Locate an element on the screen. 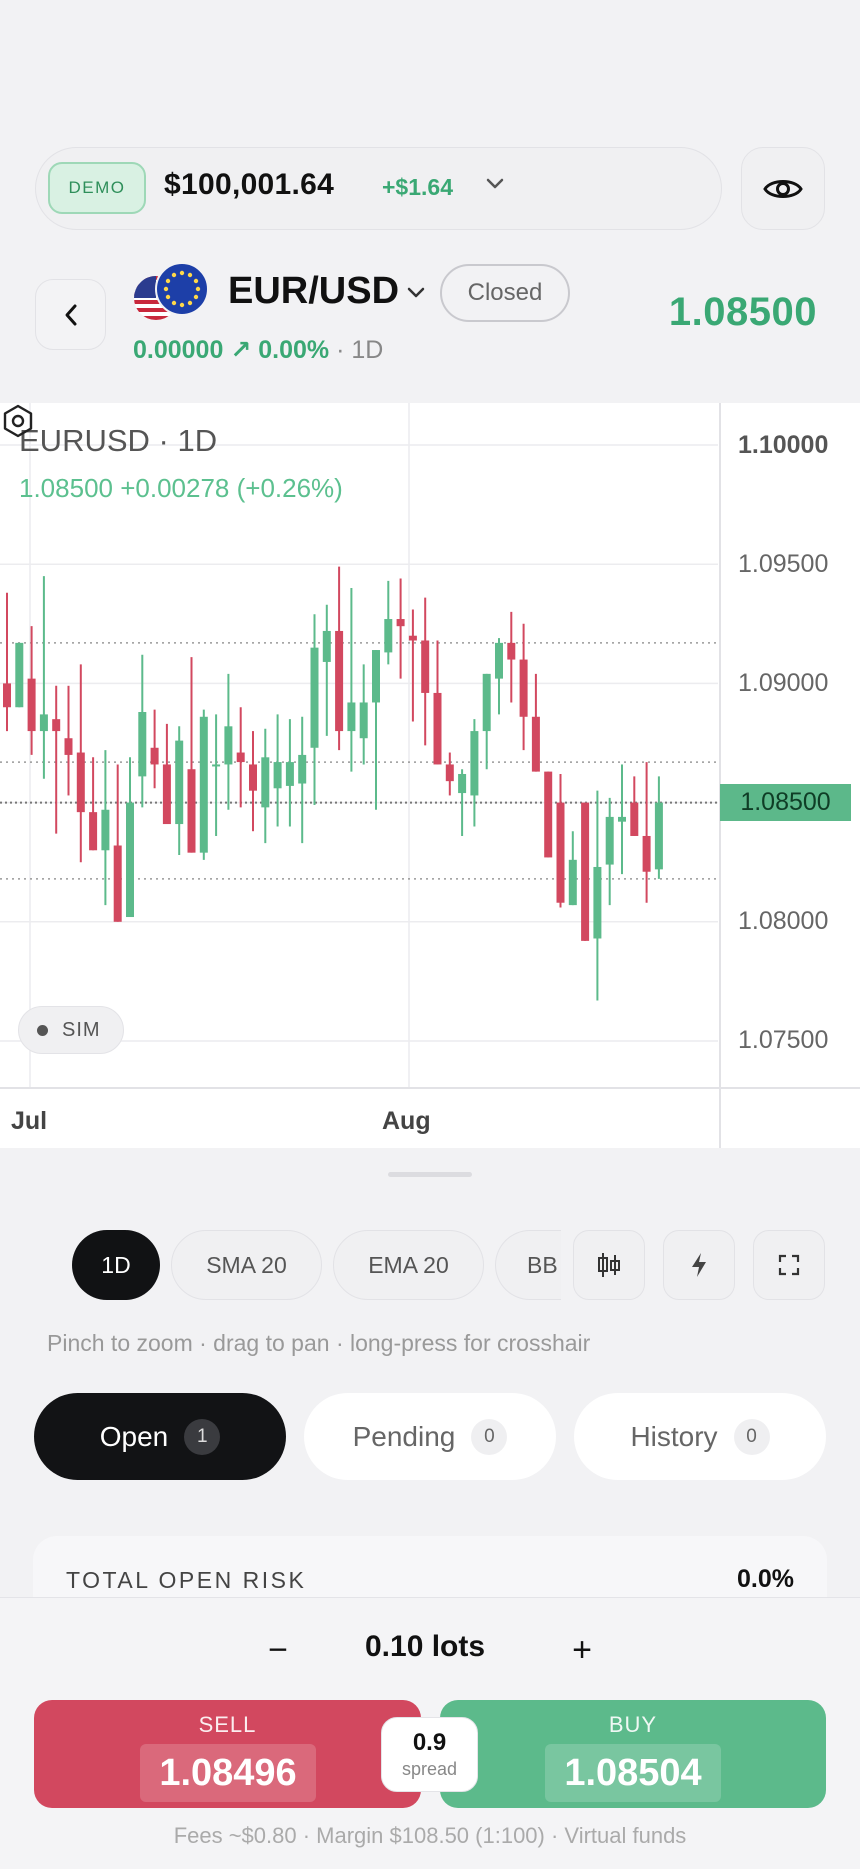 This screenshot has width=860, height=1869. ema-chip: EMA 20 is located at coordinates (408, 1265).